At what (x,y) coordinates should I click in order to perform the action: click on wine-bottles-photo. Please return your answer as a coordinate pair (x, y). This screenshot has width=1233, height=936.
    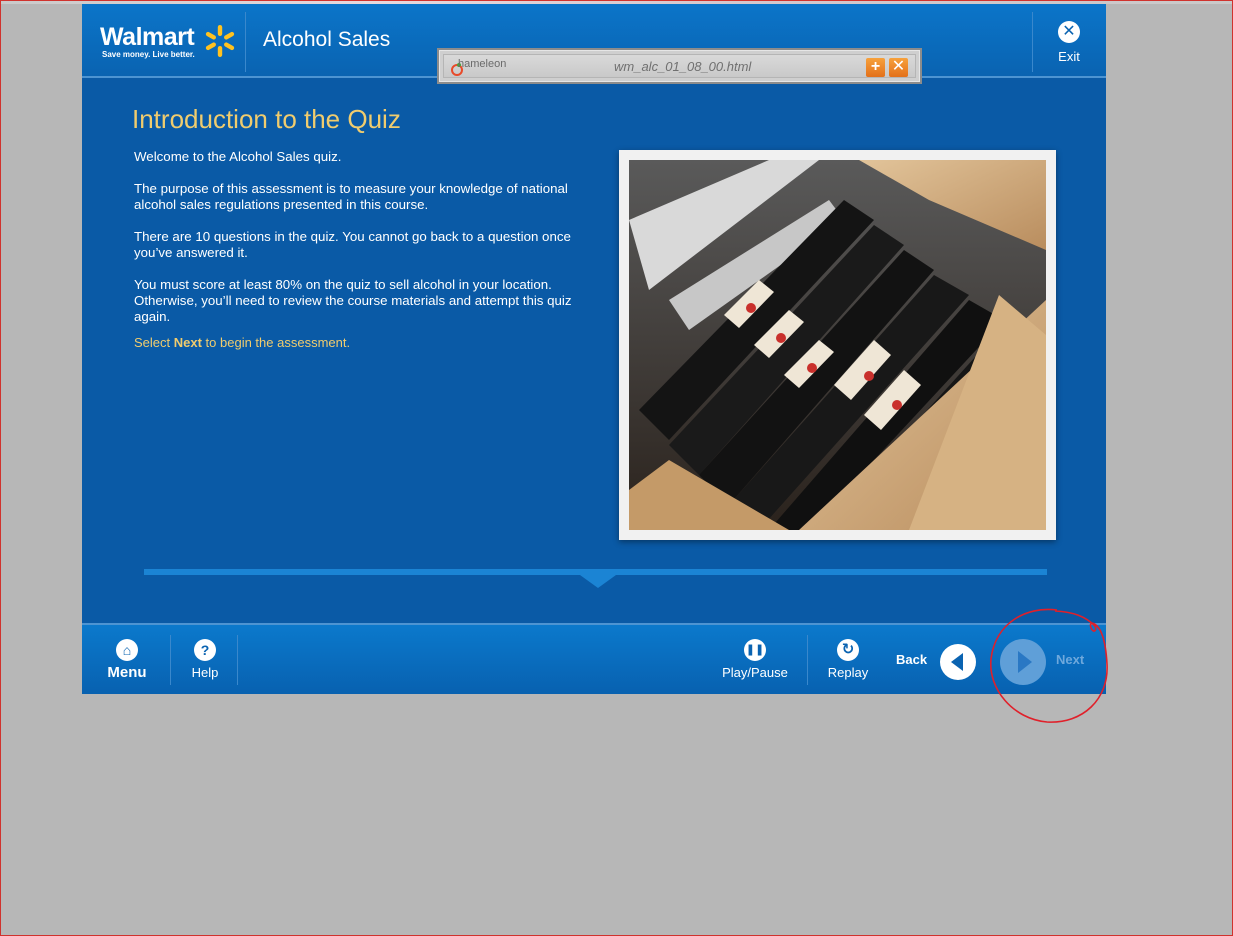
    Looking at the image, I should click on (837, 345).